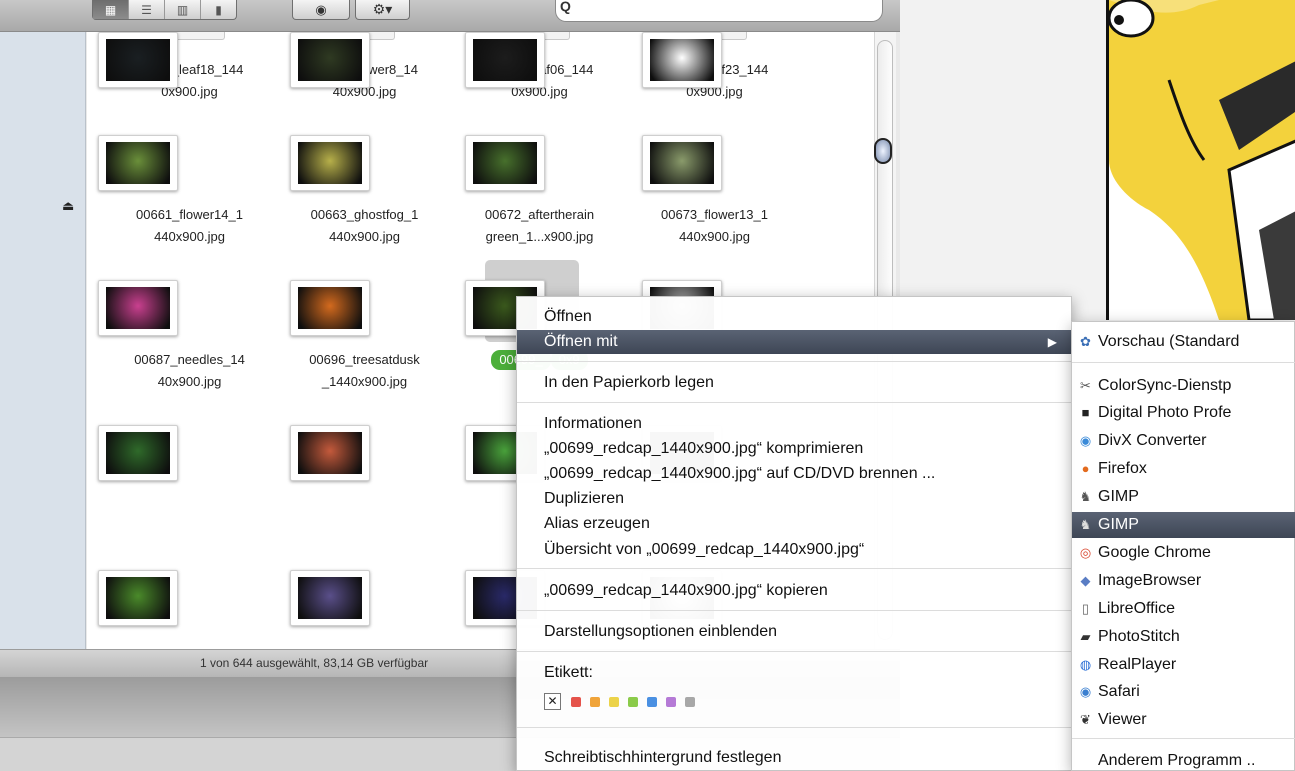  Describe the element at coordinates (795, 524) in the screenshot. I see `menu-item-make-alias: Alias erzeugen` at that location.